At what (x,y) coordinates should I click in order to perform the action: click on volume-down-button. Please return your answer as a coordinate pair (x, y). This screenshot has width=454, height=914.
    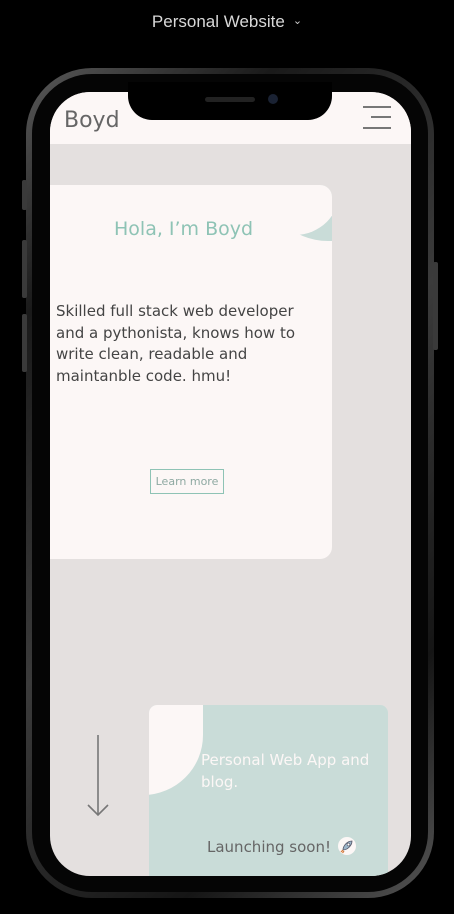
    Looking at the image, I should click on (24, 343).